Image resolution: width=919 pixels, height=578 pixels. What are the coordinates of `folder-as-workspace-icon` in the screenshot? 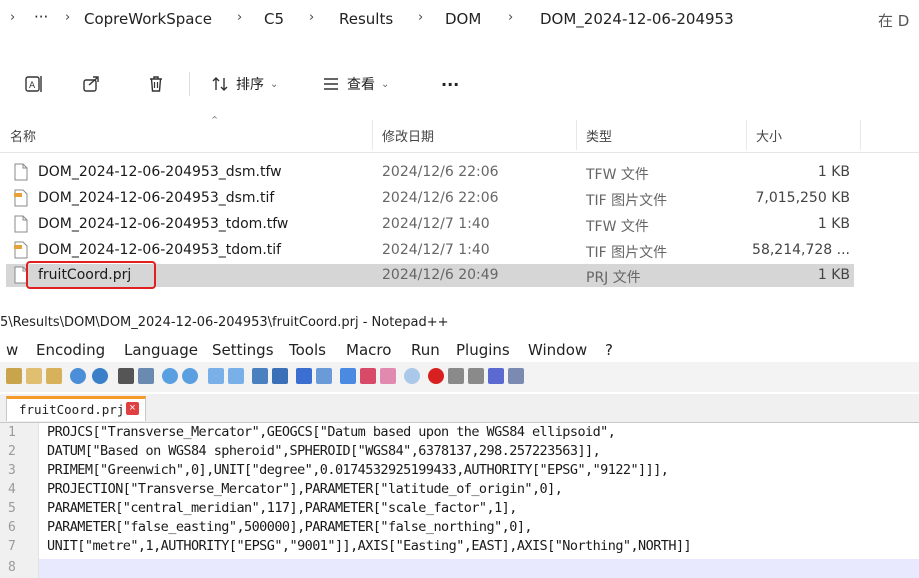 It's located at (368, 376).